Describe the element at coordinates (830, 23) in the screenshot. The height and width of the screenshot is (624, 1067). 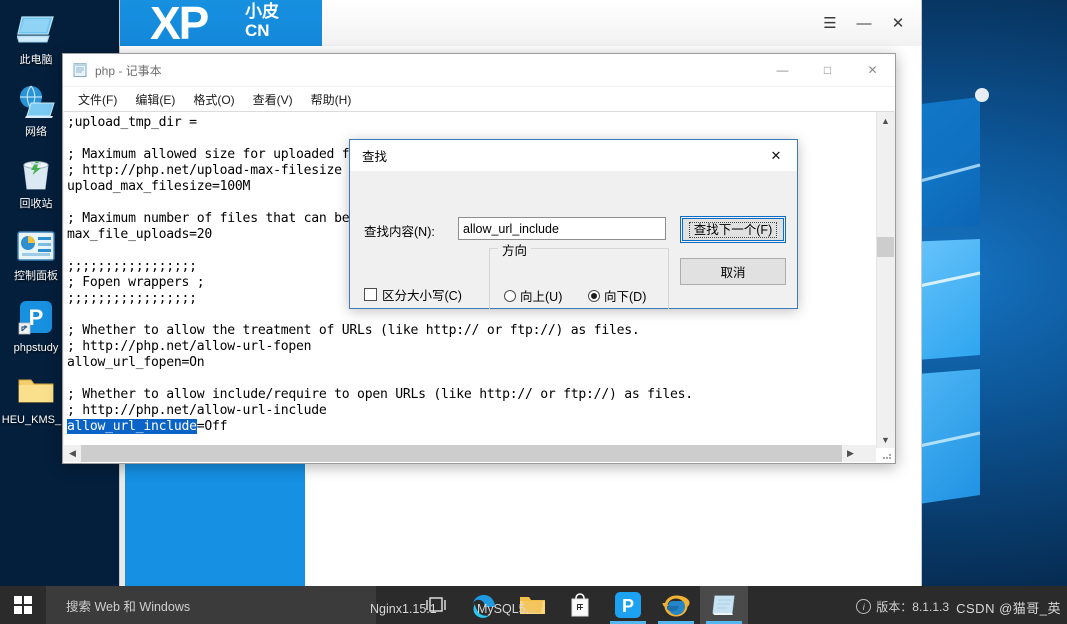
I see `hamburger-menu-icon: ☰` at that location.